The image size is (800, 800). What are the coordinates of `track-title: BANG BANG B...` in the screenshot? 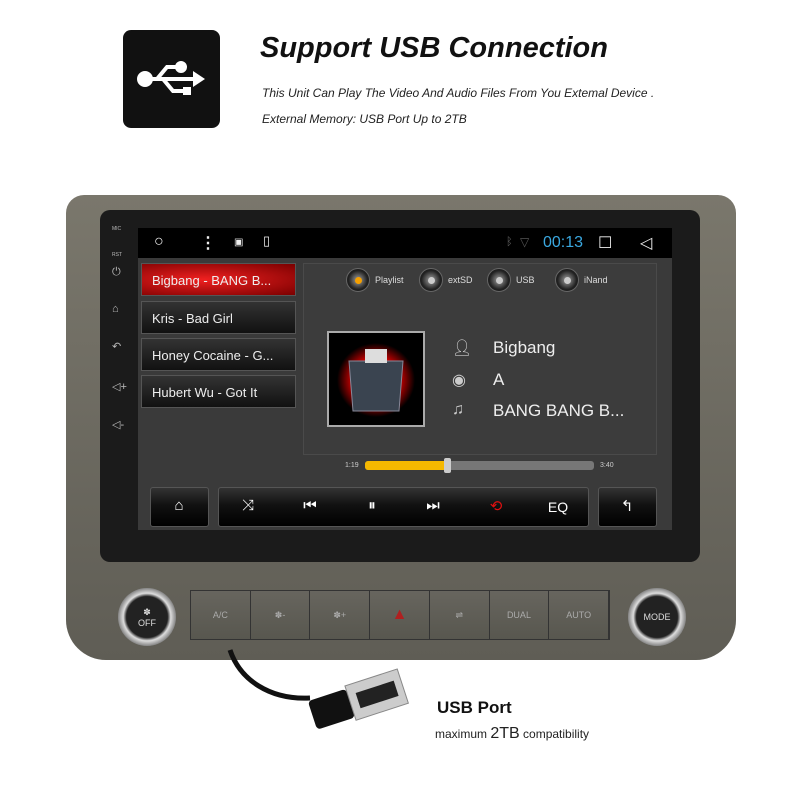 It's located at (559, 410).